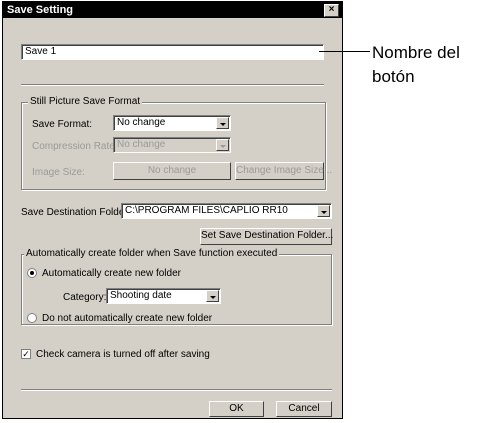  I want to click on auto-create-folder-radio, so click(32, 273).